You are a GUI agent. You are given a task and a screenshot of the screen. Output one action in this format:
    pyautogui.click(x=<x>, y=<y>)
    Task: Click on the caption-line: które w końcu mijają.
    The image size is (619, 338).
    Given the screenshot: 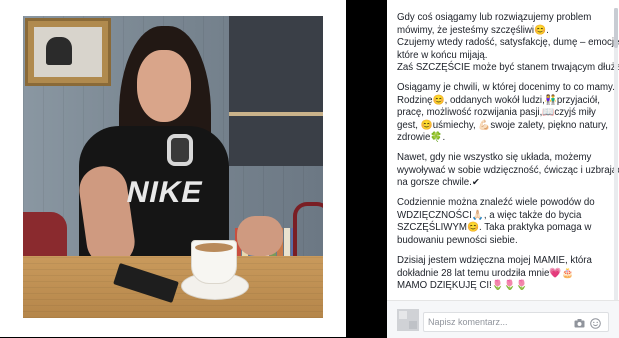 What is the action you would take?
    pyautogui.click(x=442, y=55)
    